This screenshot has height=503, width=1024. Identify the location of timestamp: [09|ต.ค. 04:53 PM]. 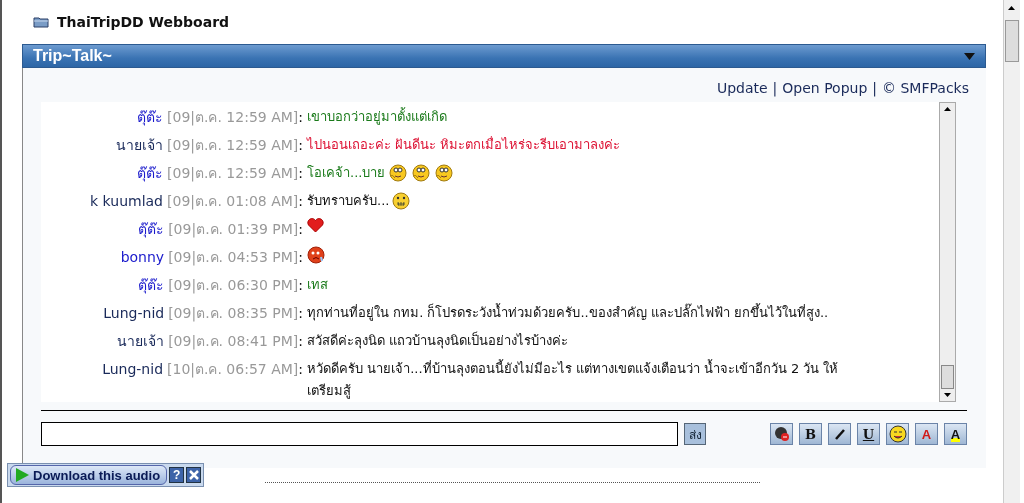
(233, 258).